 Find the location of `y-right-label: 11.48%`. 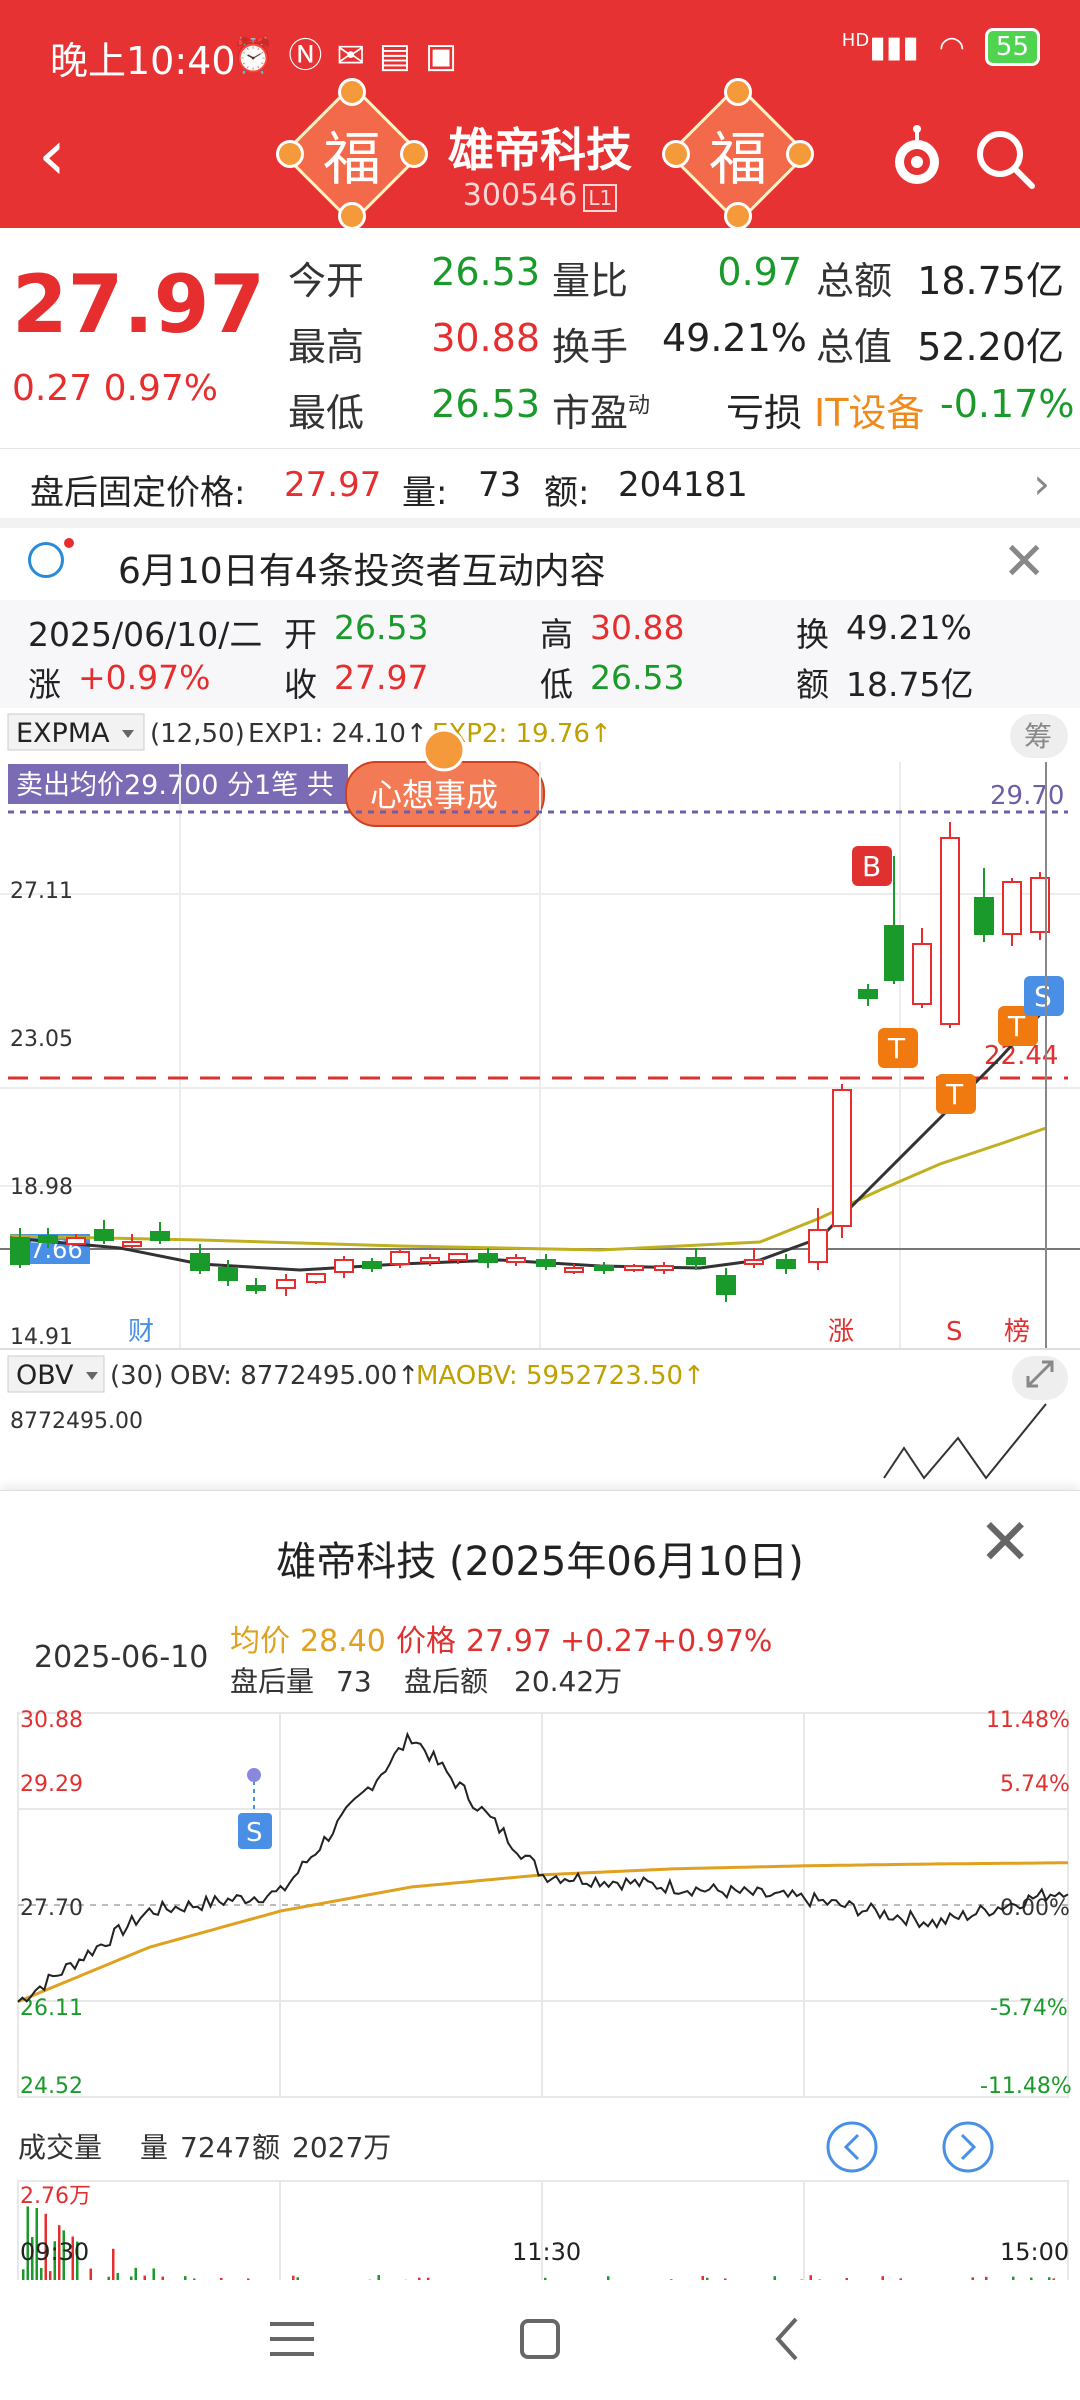

y-right-label: 11.48% is located at coordinates (1028, 1720).